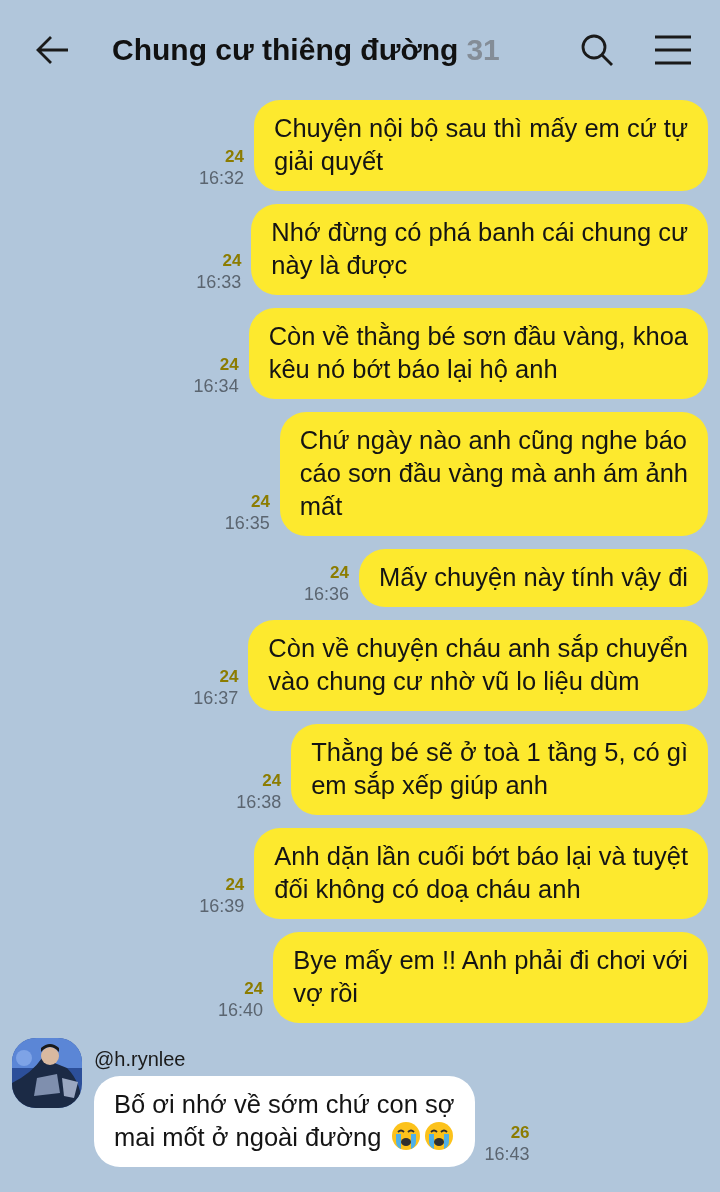 The image size is (720, 1192). What do you see at coordinates (219, 282) in the screenshot?
I see `message-time: 16:33` at bounding box center [219, 282].